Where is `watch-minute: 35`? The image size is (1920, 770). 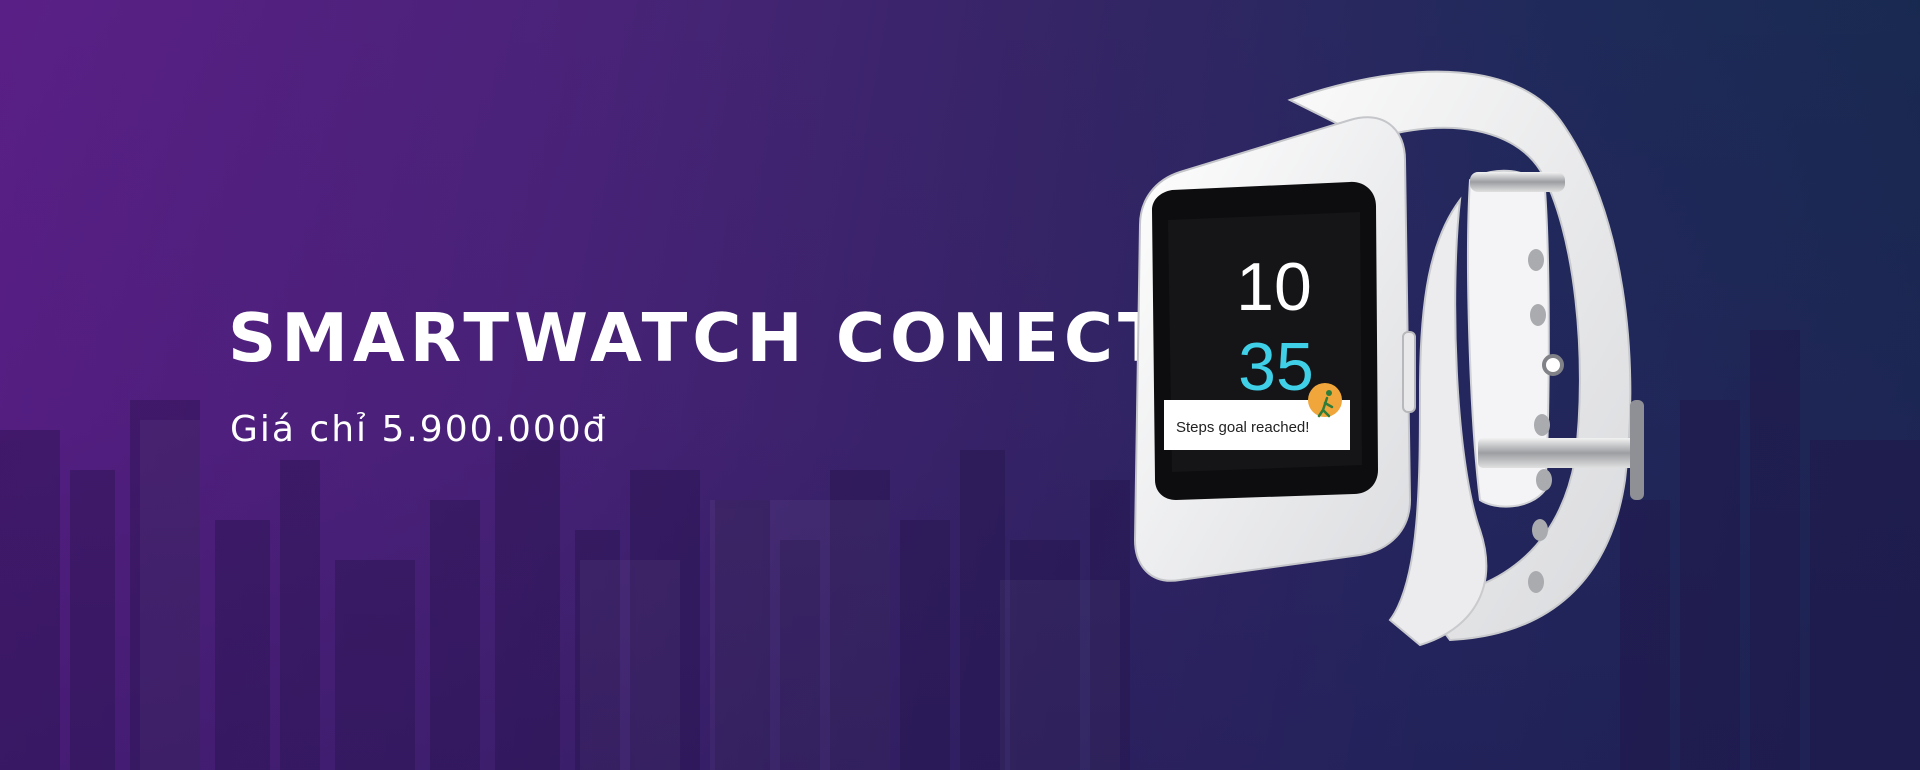
watch-minute: 35 is located at coordinates (1276, 367).